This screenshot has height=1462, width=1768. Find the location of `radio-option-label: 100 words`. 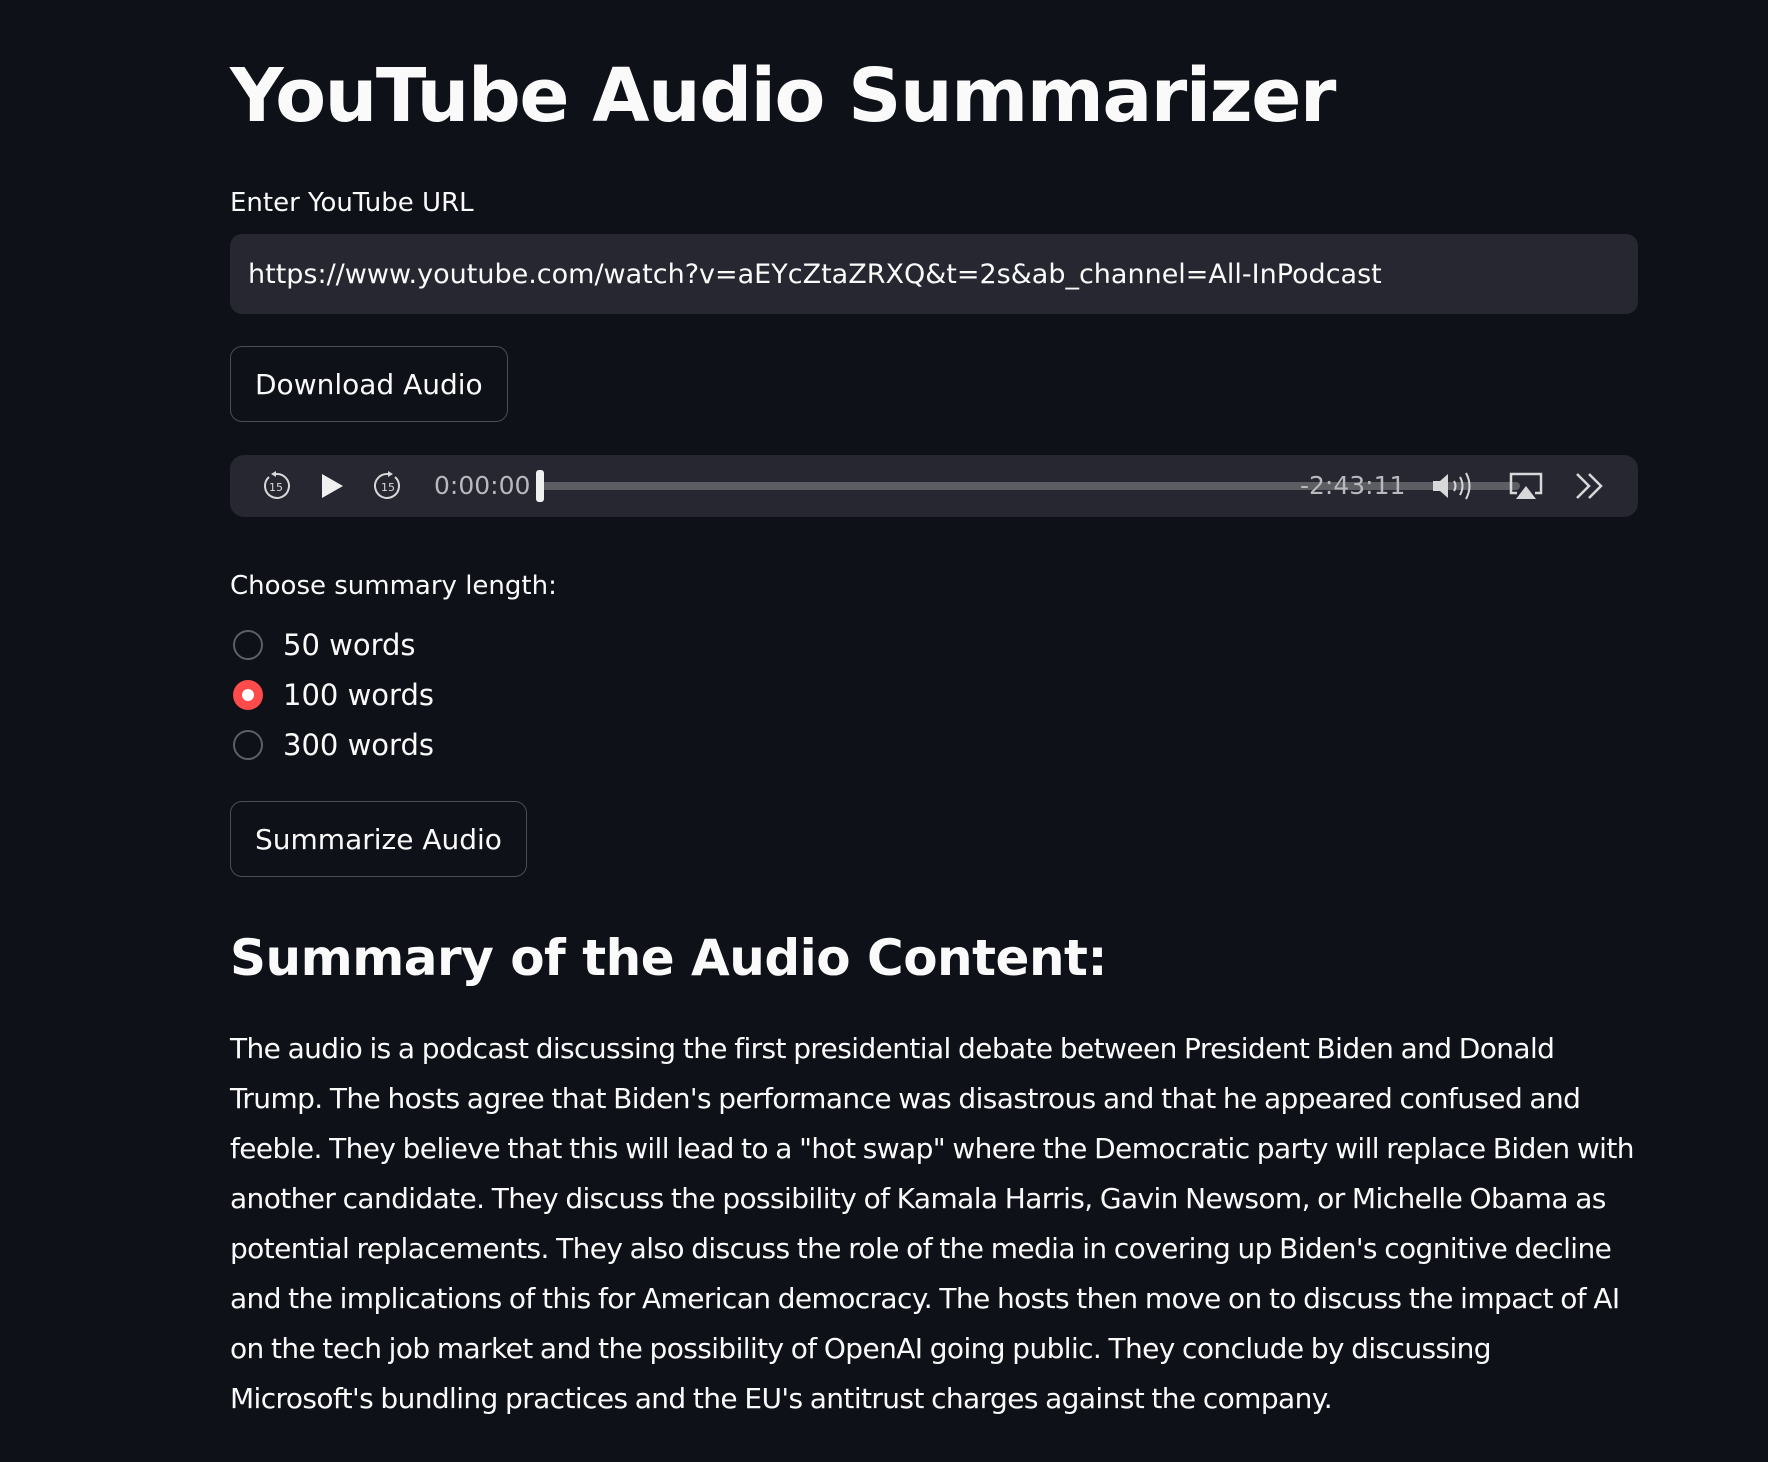

radio-option-label: 100 words is located at coordinates (358, 695).